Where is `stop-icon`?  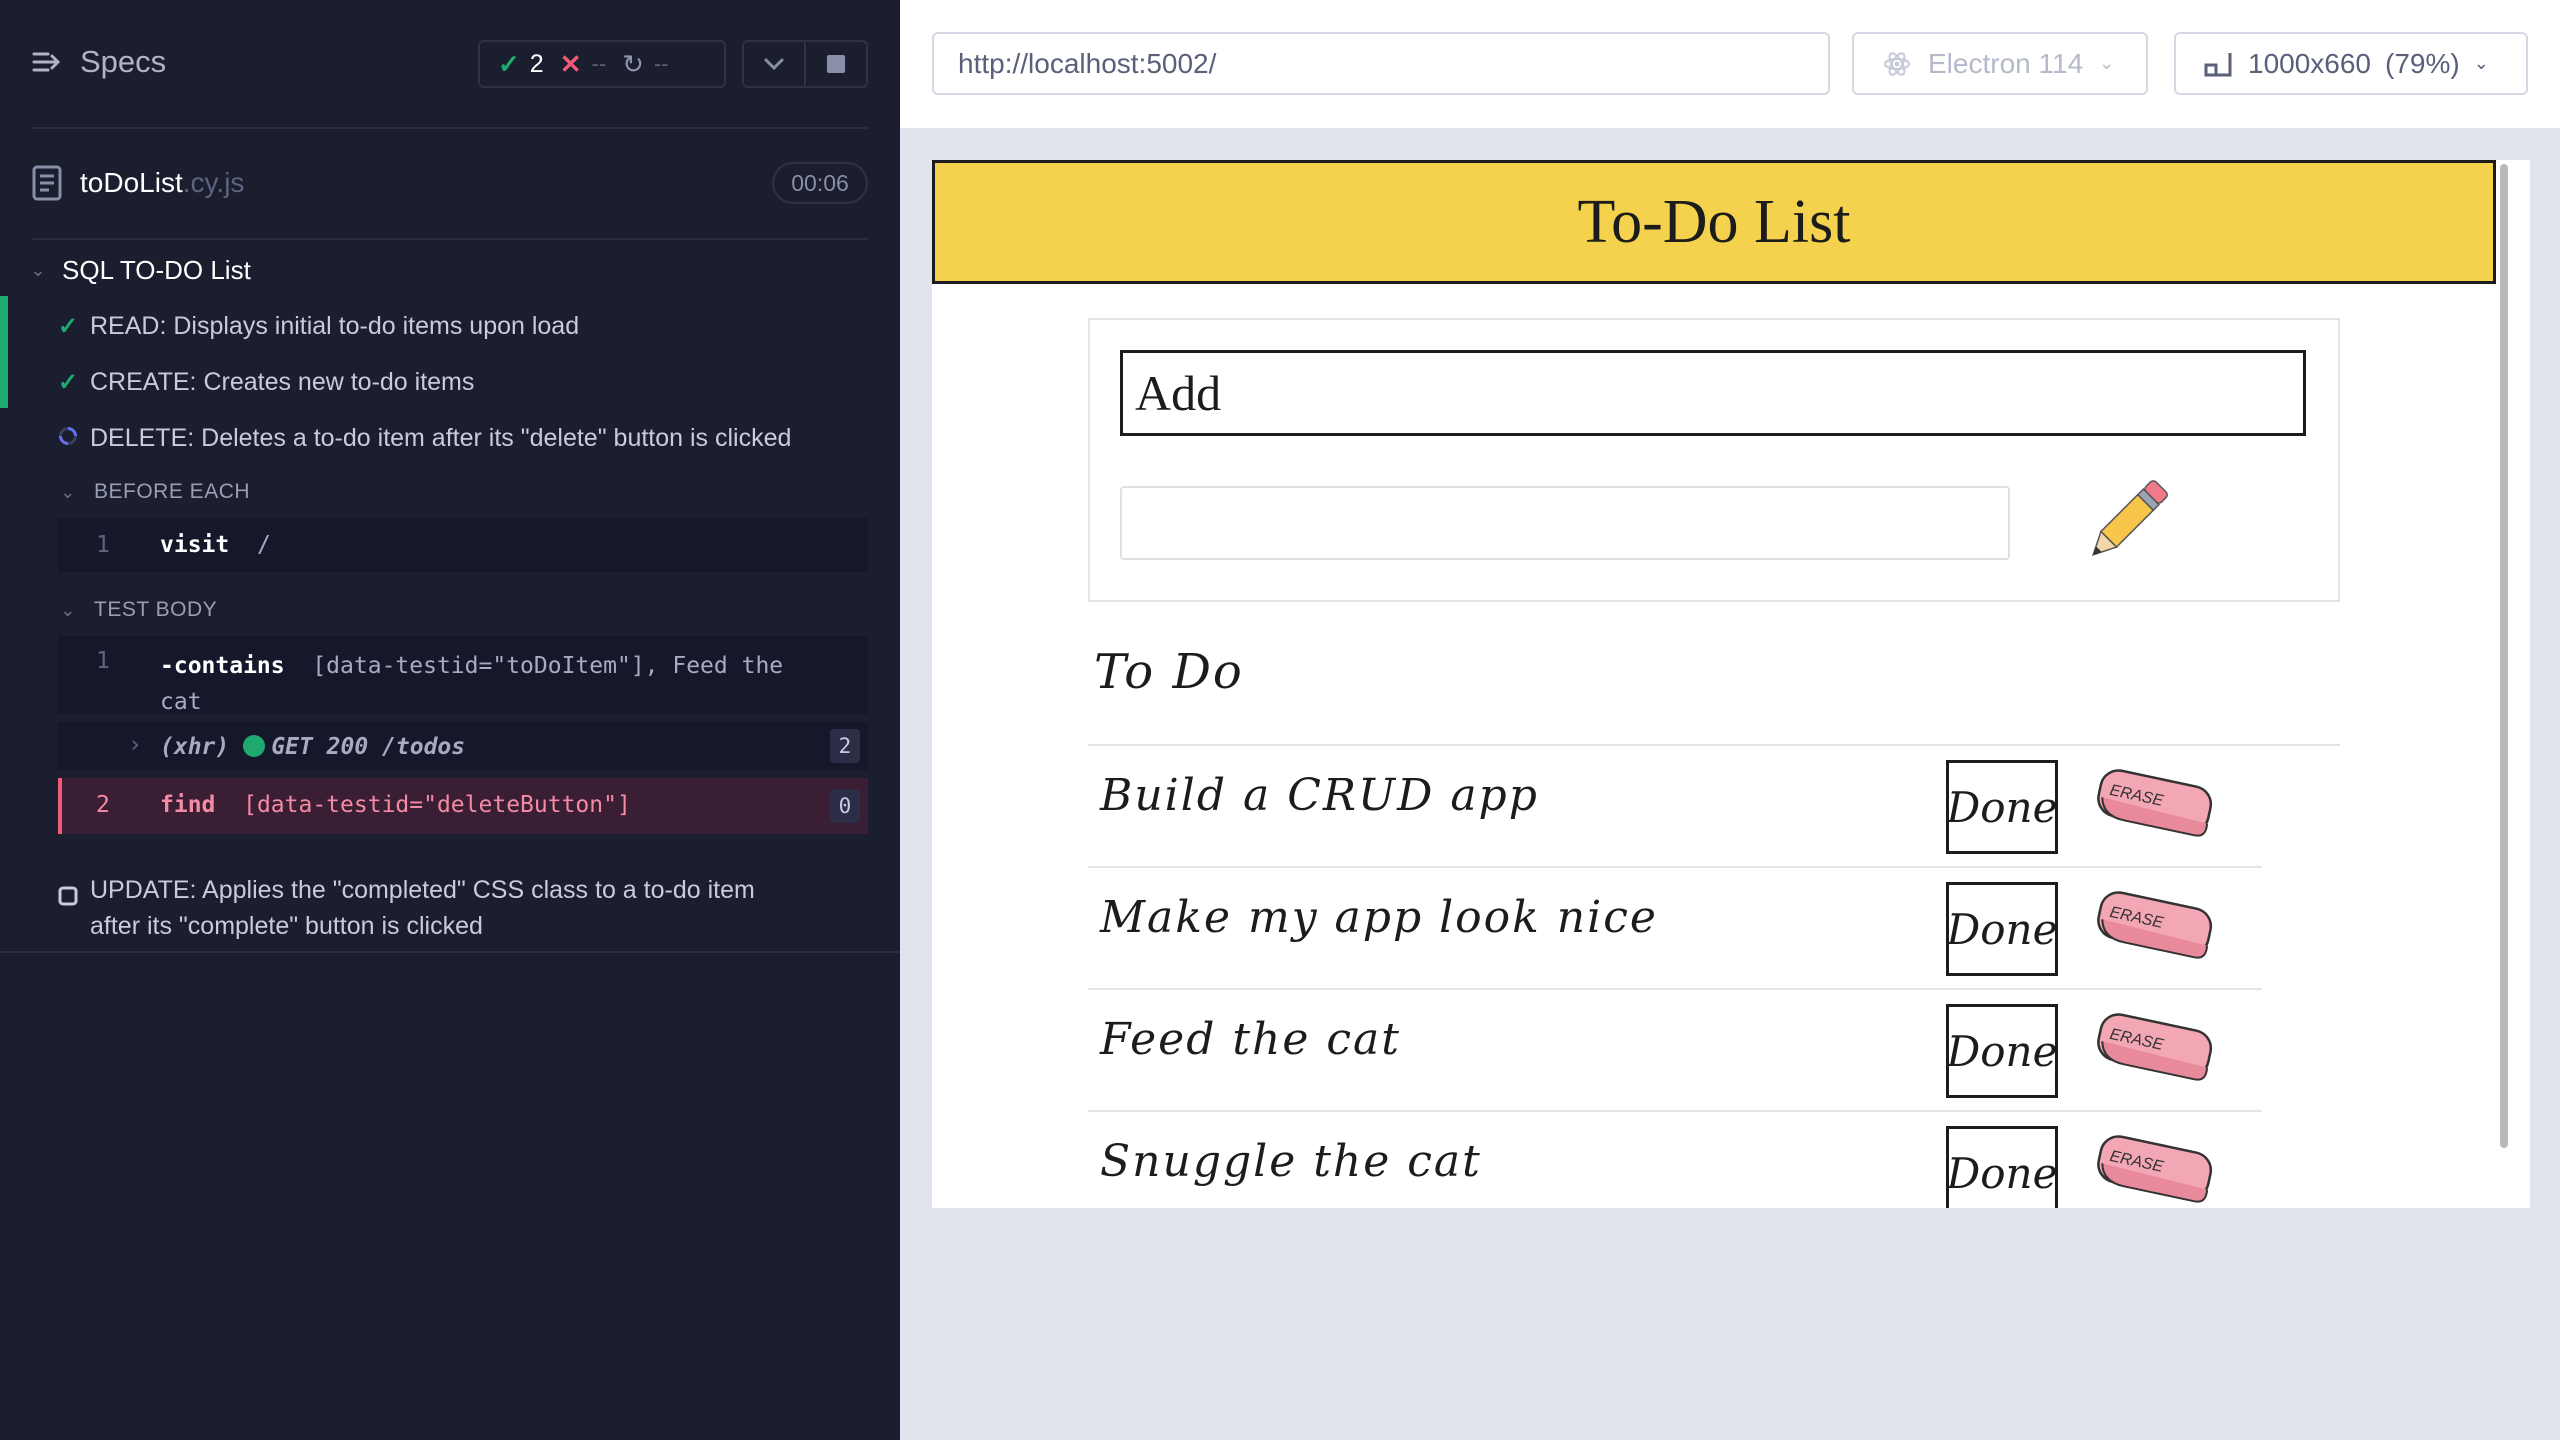
stop-icon is located at coordinates (836, 64).